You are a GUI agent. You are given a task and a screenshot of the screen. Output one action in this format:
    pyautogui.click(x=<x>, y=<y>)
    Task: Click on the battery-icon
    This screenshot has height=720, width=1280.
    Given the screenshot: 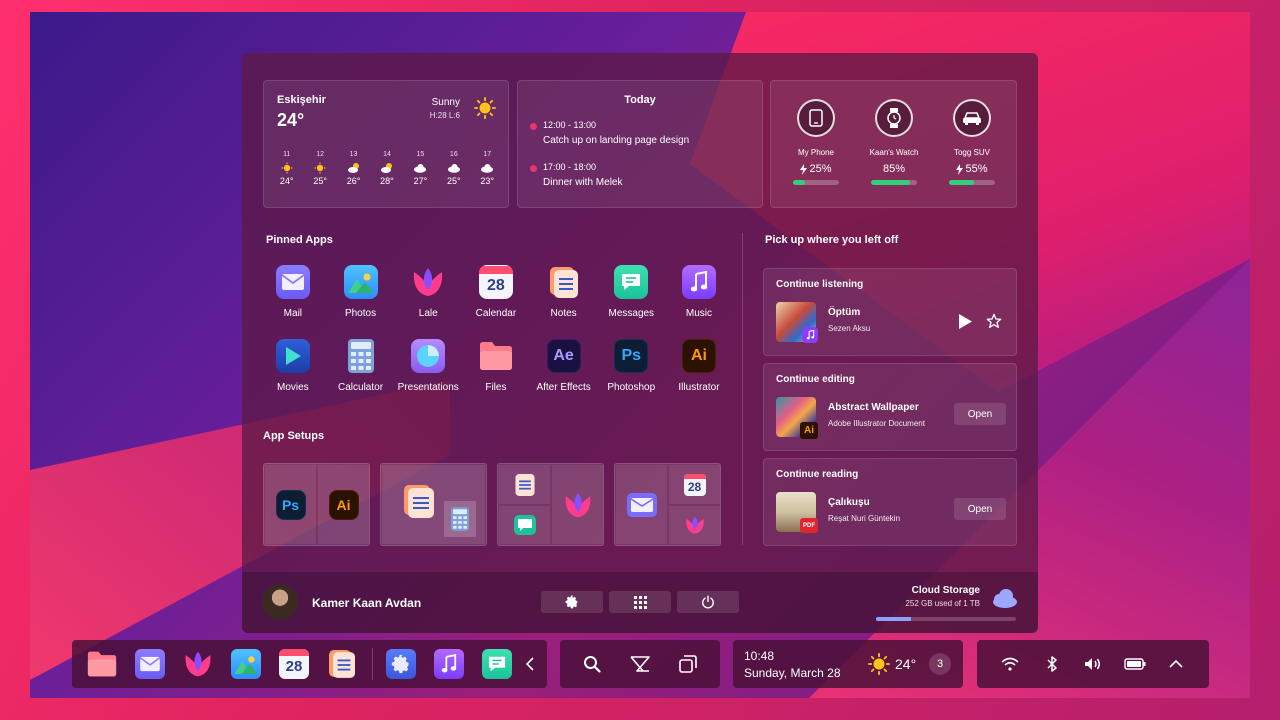 What is the action you would take?
    pyautogui.click(x=1135, y=664)
    